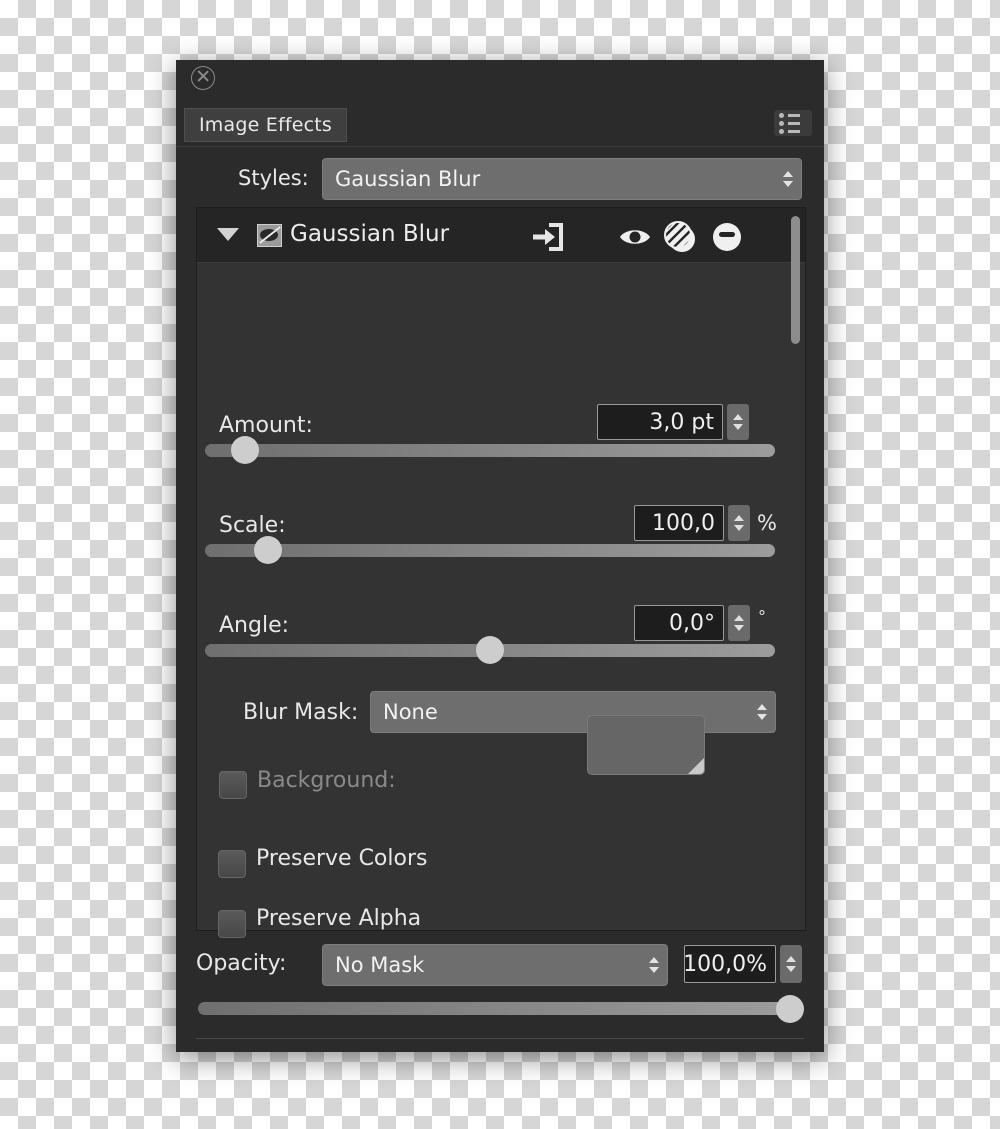 Image resolution: width=1000 pixels, height=1129 pixels. I want to click on amount-slider-thumb, so click(244, 450).